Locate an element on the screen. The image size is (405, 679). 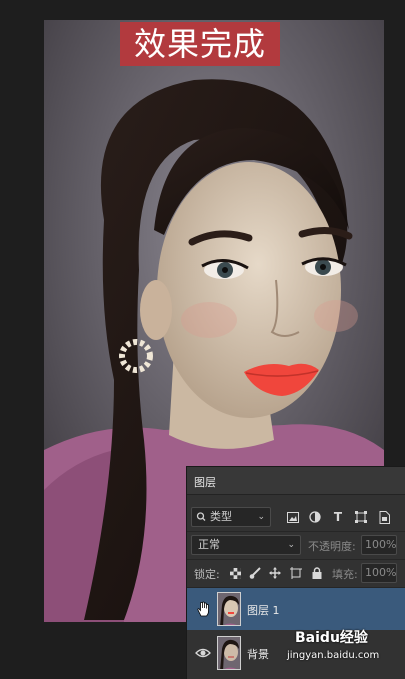
blend-mode-value: 正常 is located at coordinates (209, 544).